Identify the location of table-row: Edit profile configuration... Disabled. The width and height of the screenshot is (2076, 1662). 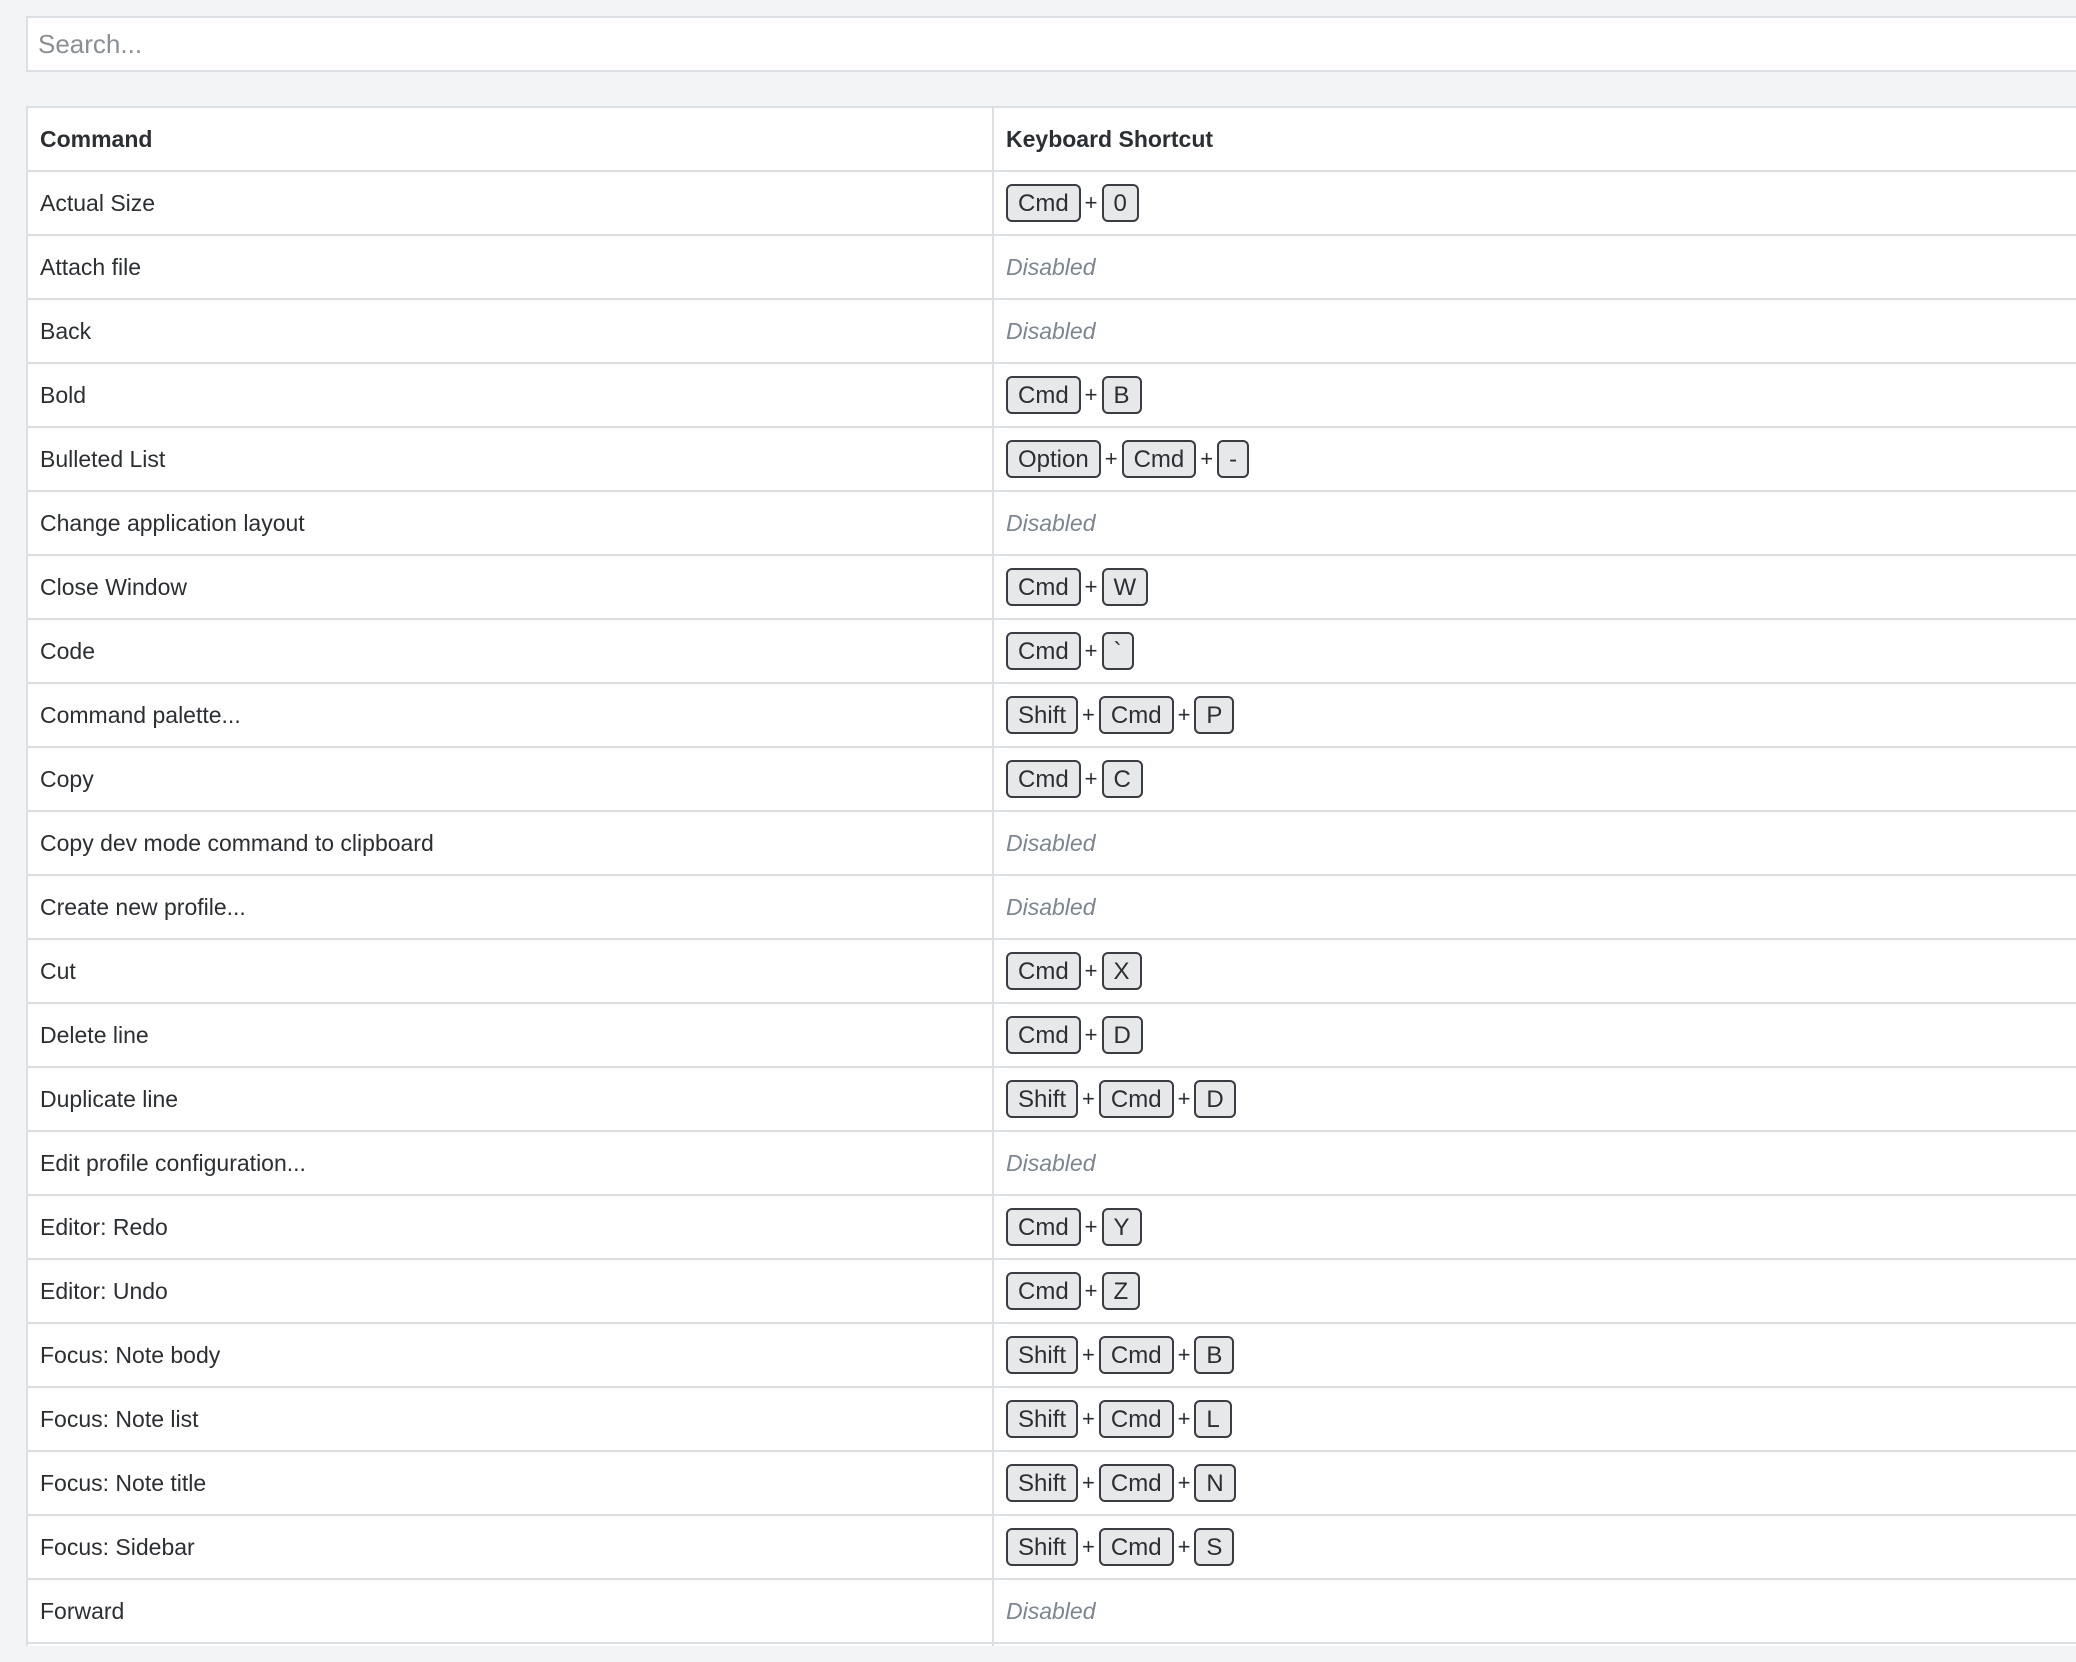
(1051, 1163).